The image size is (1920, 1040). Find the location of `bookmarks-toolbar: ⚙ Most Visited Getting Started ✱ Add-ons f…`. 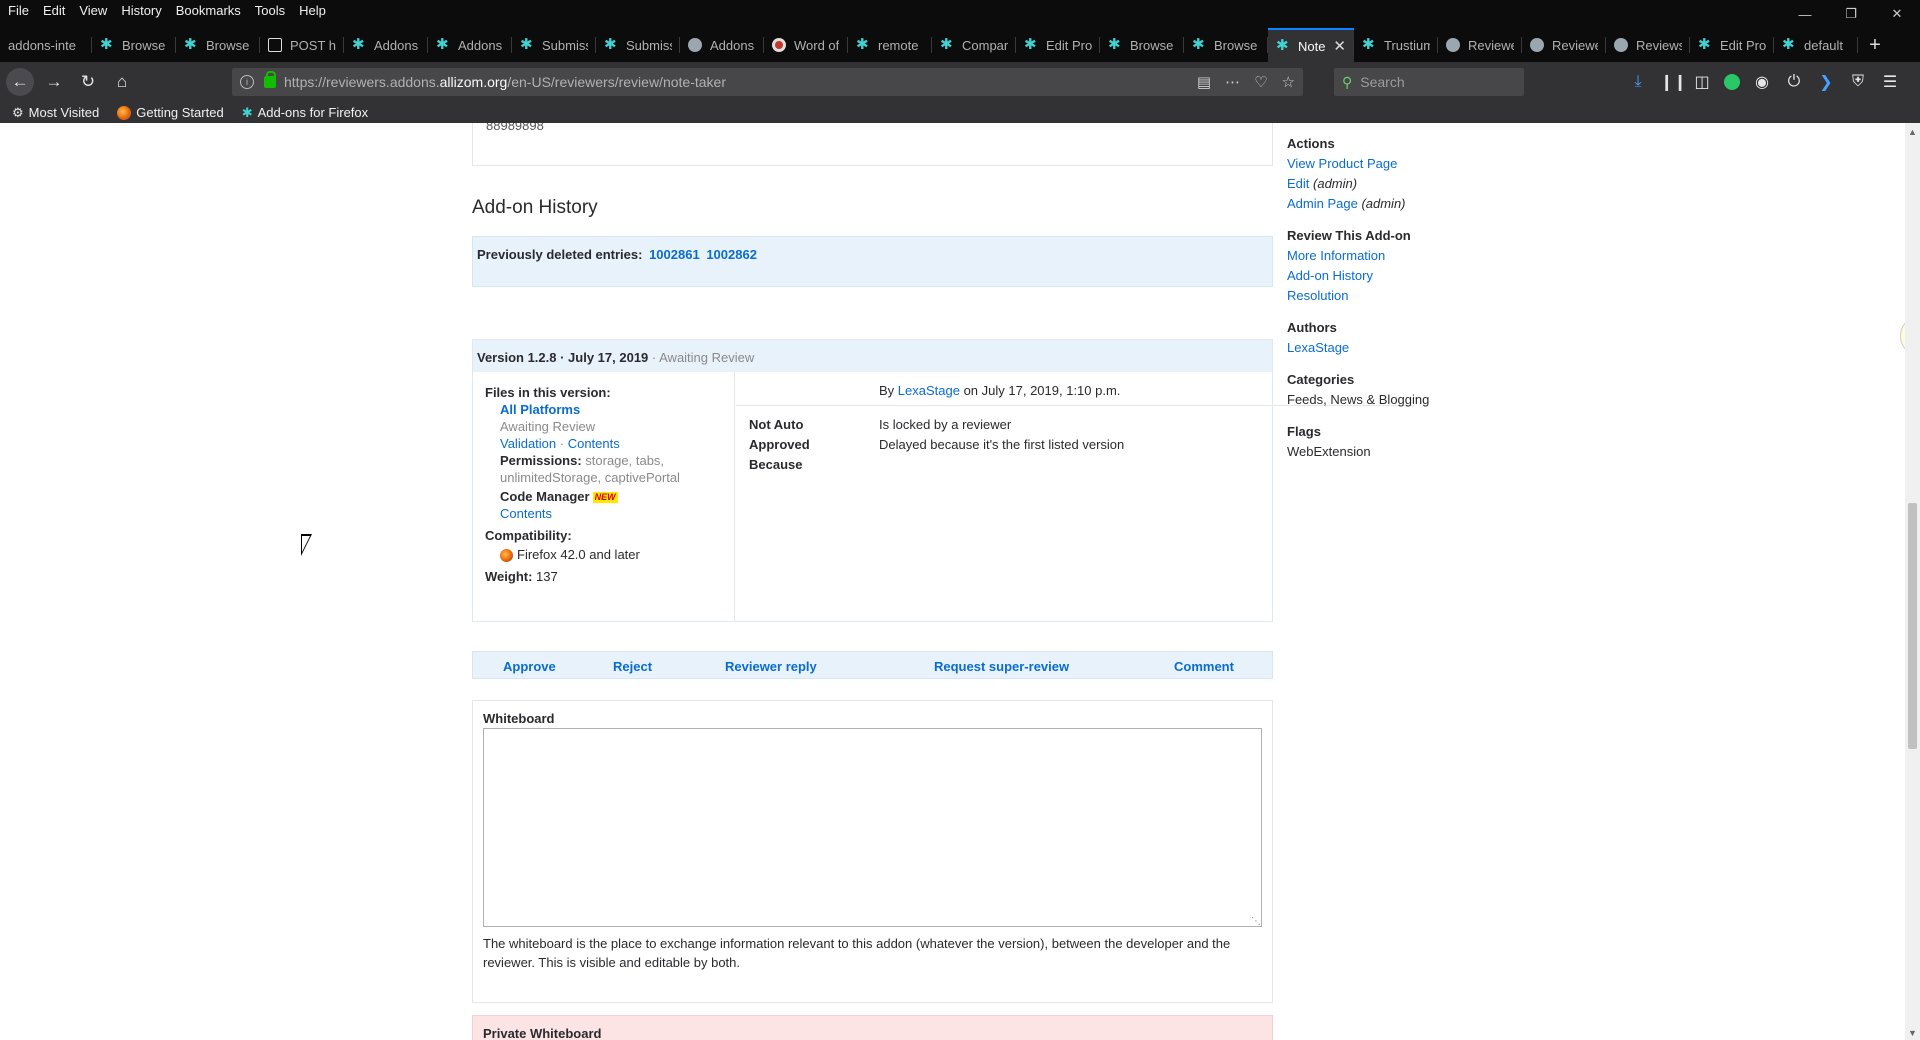

bookmarks-toolbar: ⚙ Most Visited Getting Started ✱ Add-ons f… is located at coordinates (960, 112).